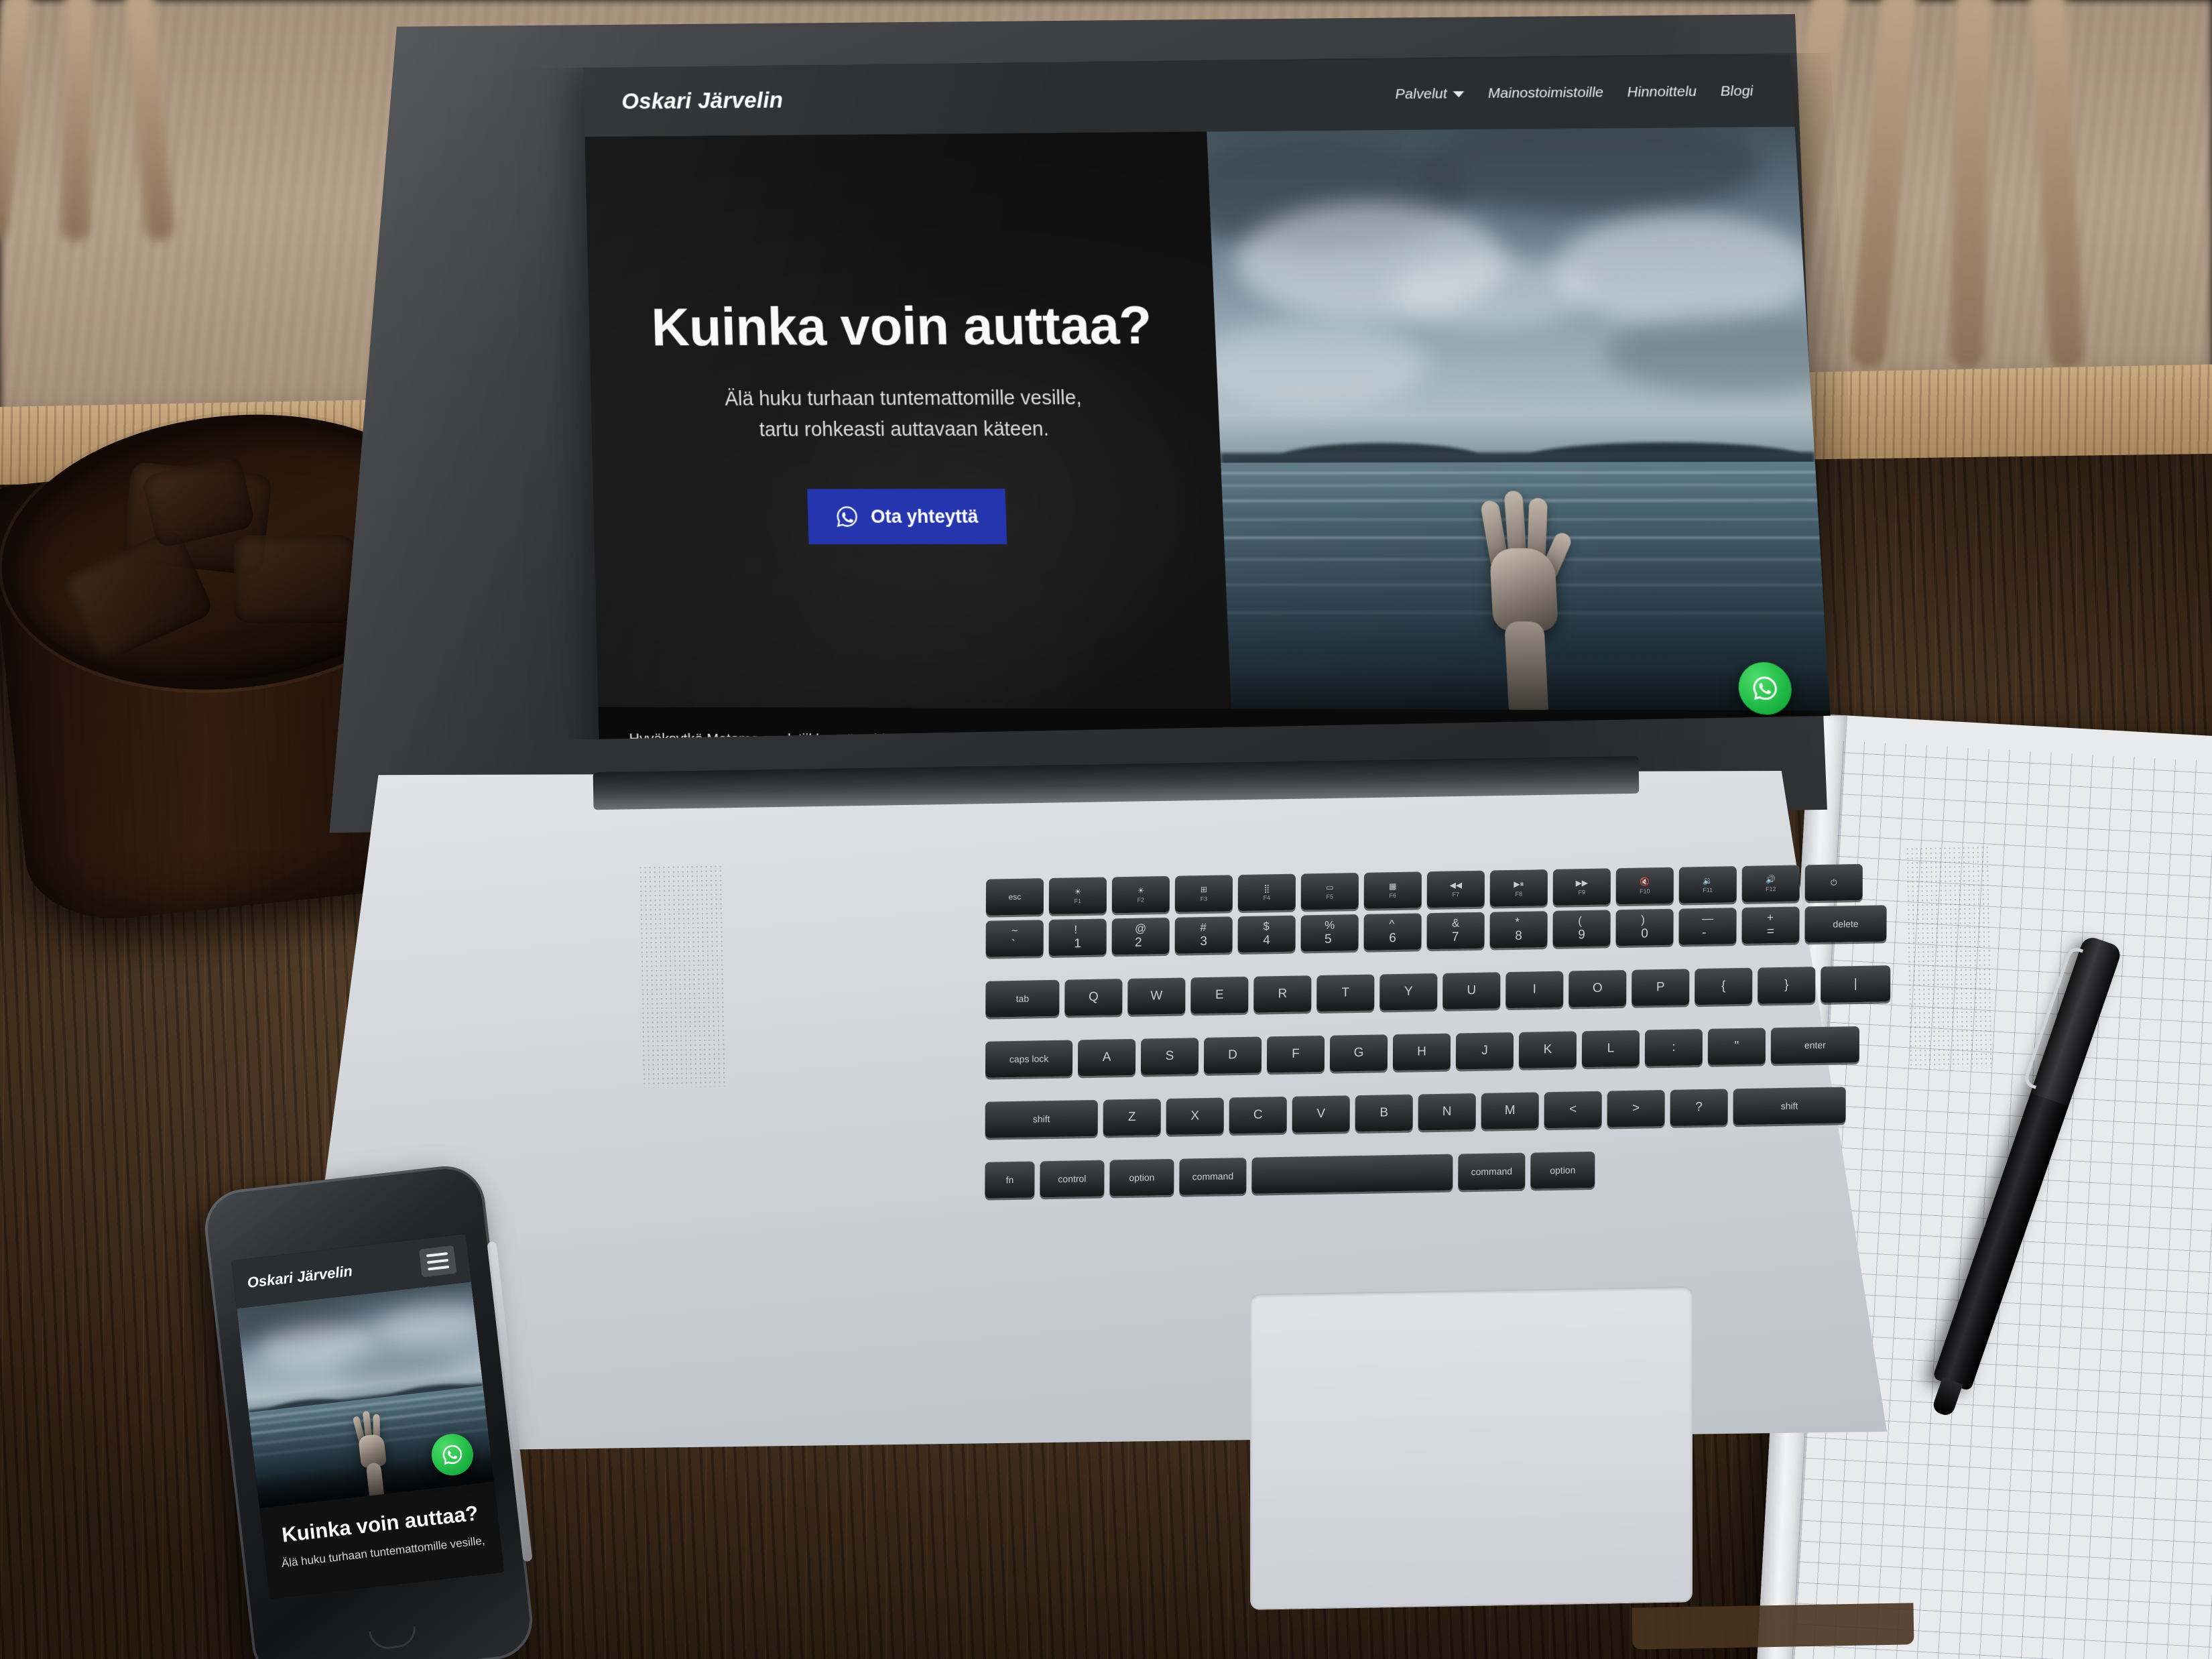  Describe the element at coordinates (1521, 295) in the screenshot. I see `sky` at that location.